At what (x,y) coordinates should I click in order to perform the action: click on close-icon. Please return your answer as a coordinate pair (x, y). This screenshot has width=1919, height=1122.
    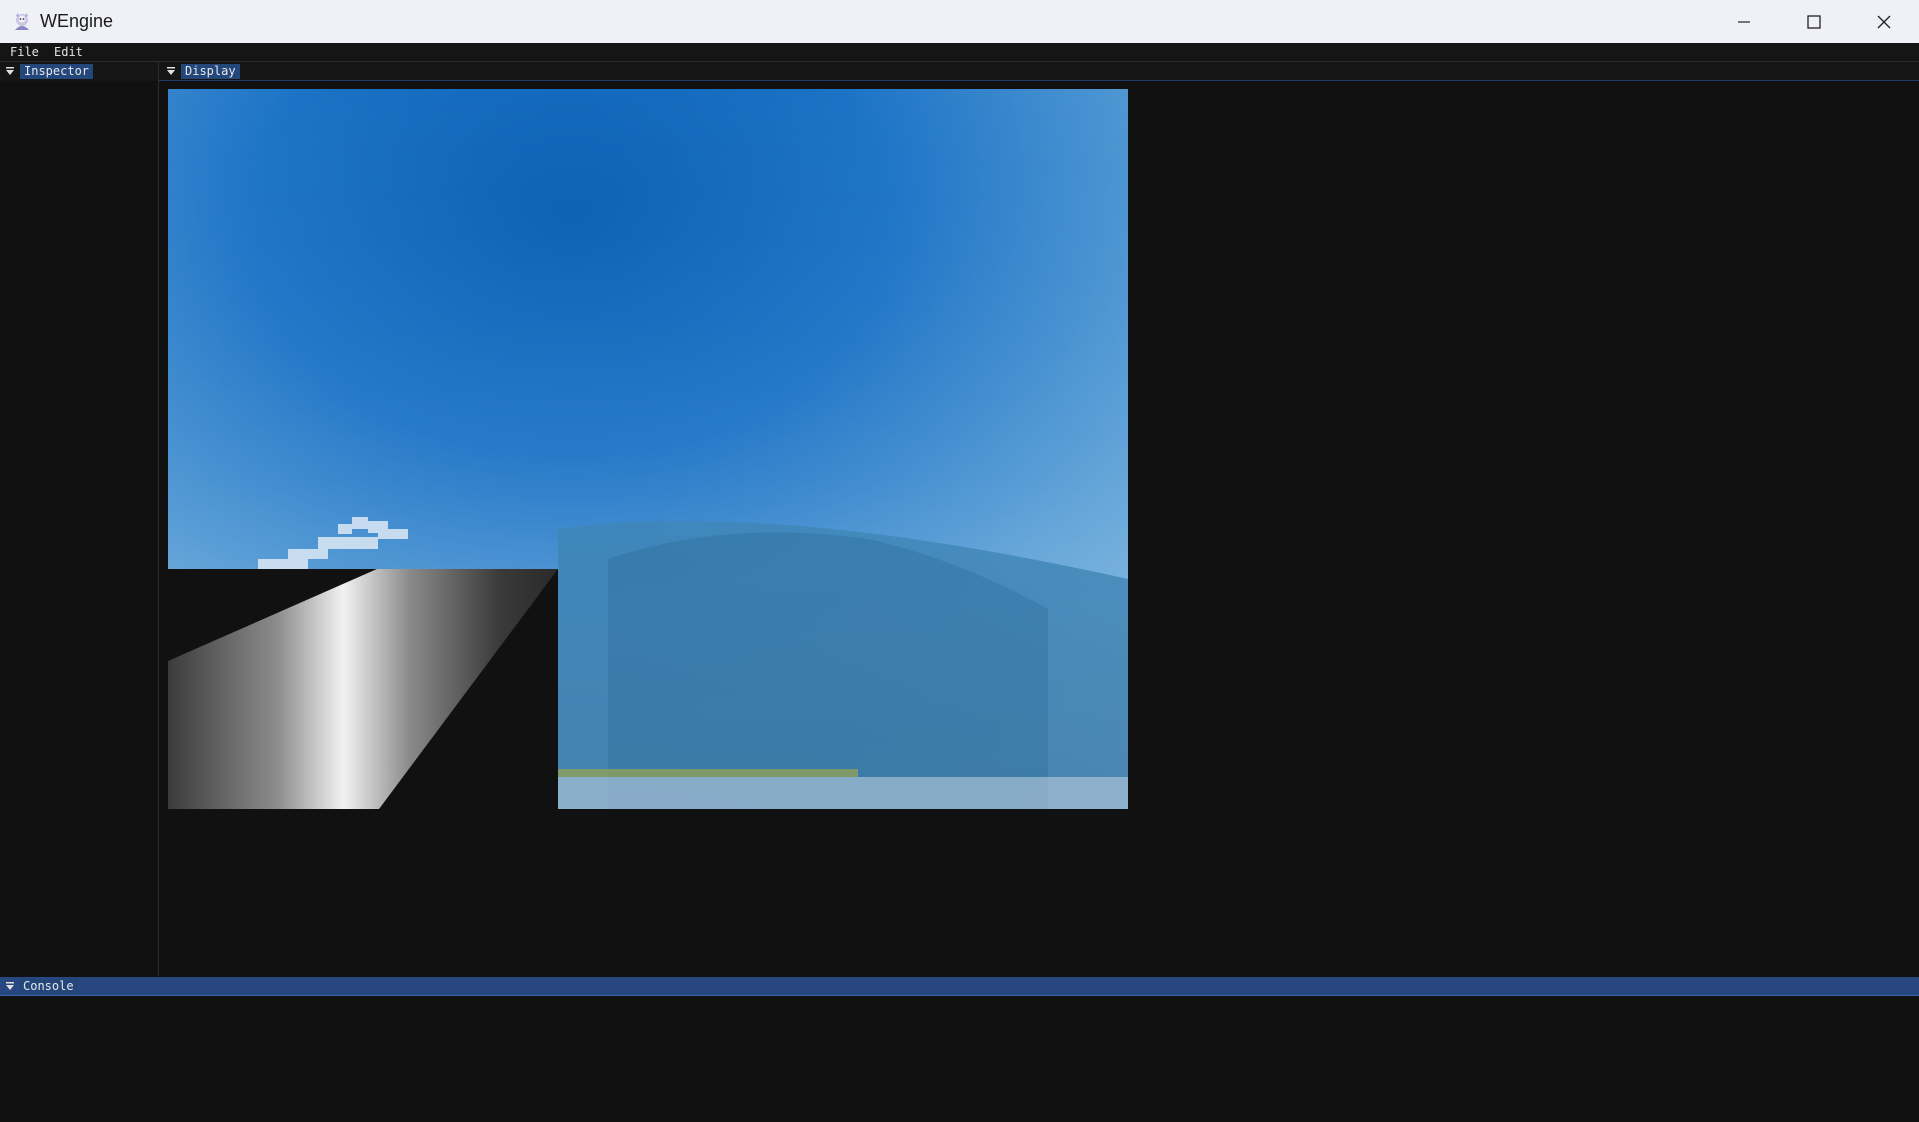
    Looking at the image, I should click on (1884, 21).